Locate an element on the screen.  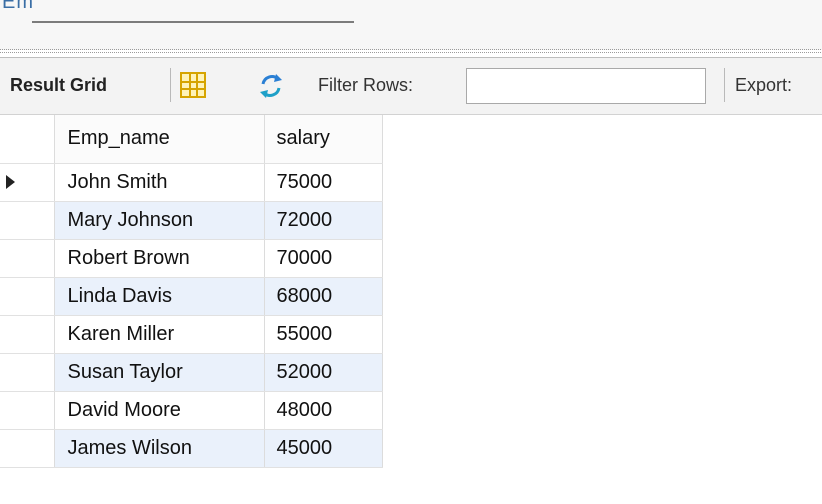
result-toolbar: Result Grid Filter Rows: Export: is located at coordinates (411, 86).